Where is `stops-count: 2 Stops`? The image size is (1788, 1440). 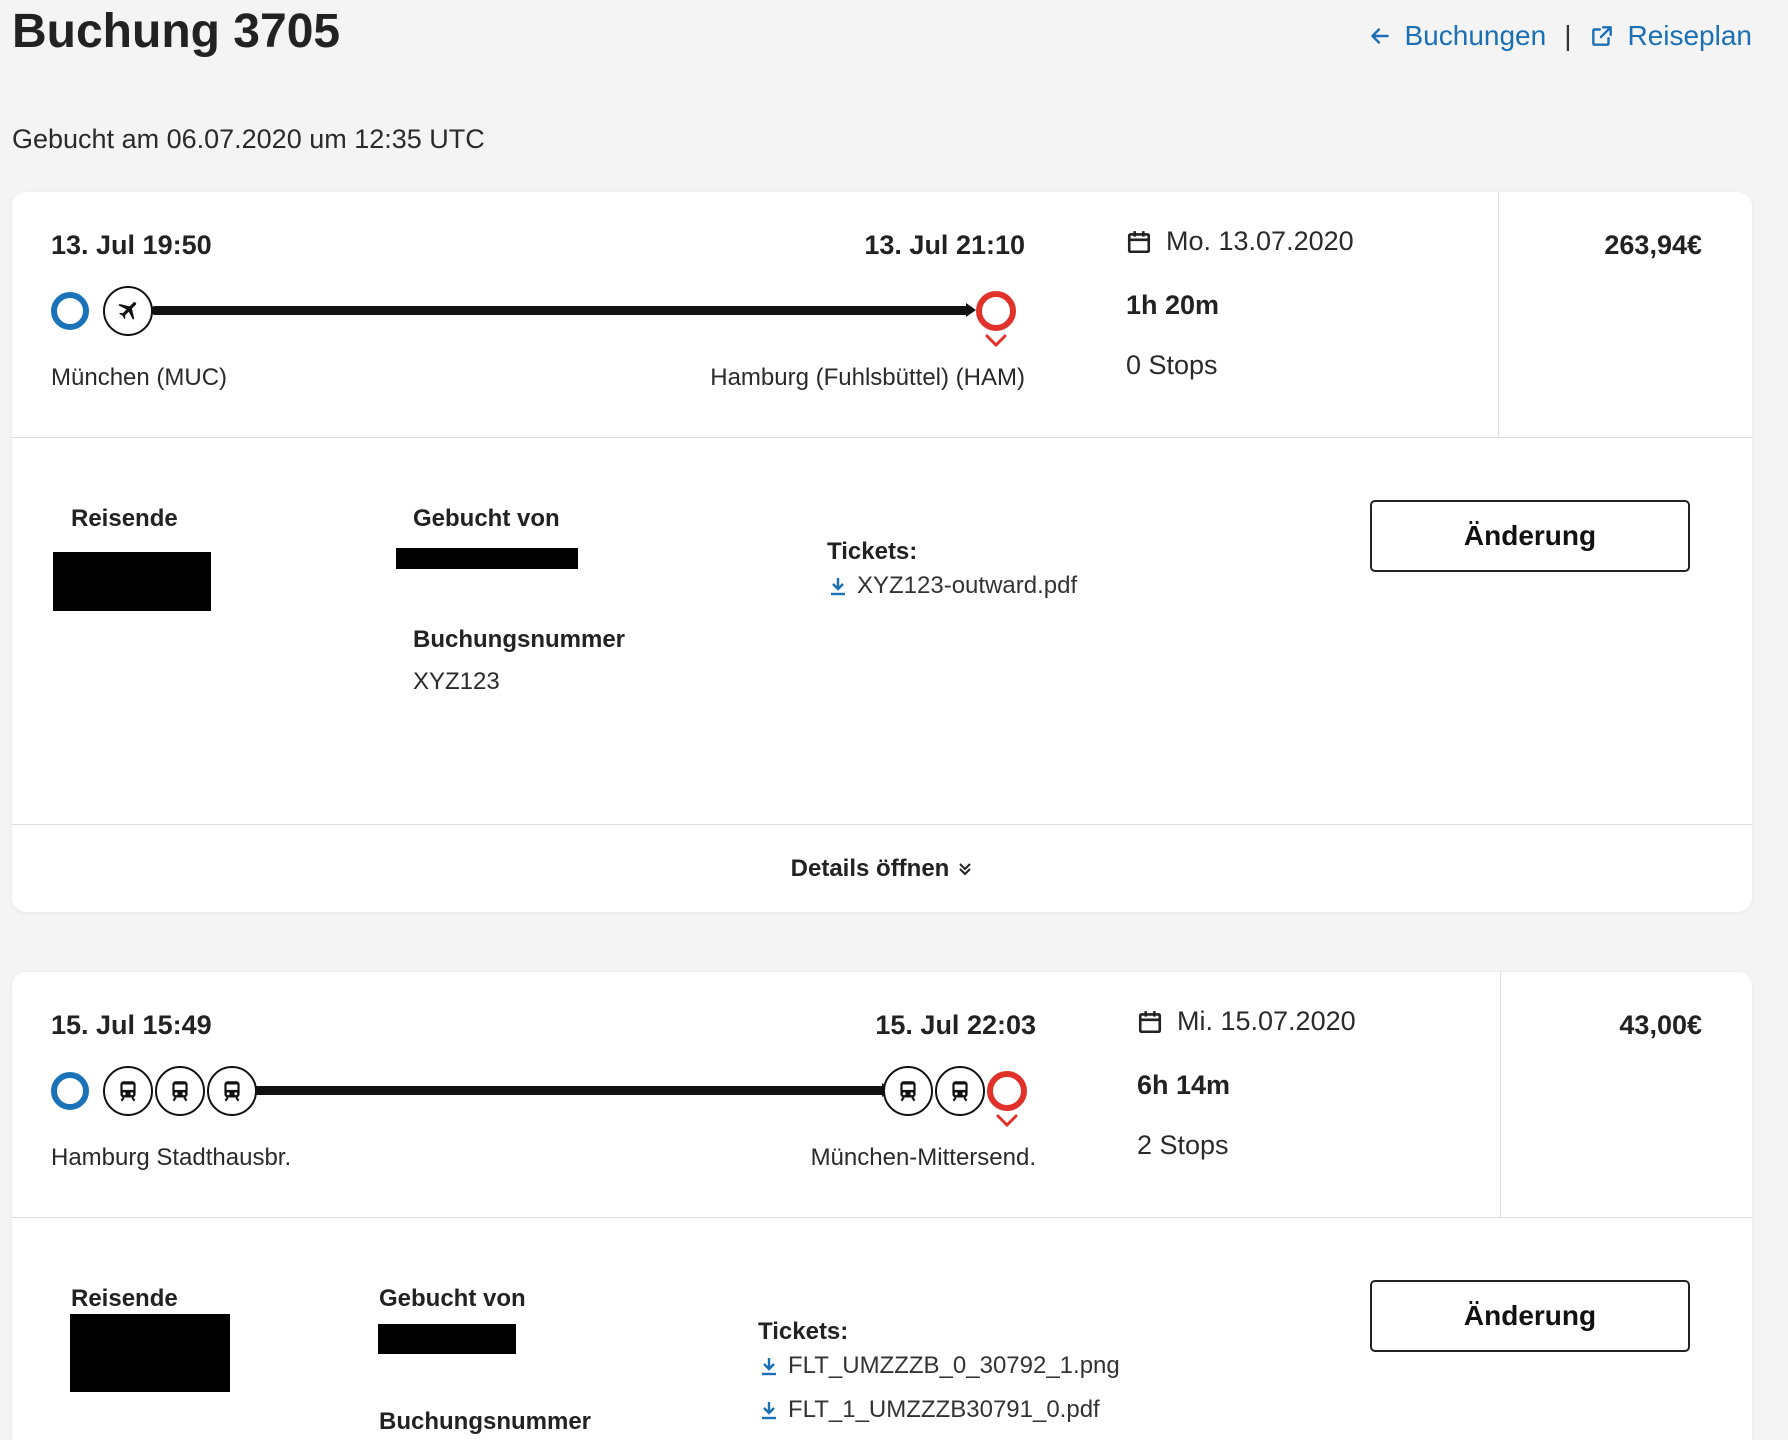 stops-count: 2 Stops is located at coordinates (1183, 1145).